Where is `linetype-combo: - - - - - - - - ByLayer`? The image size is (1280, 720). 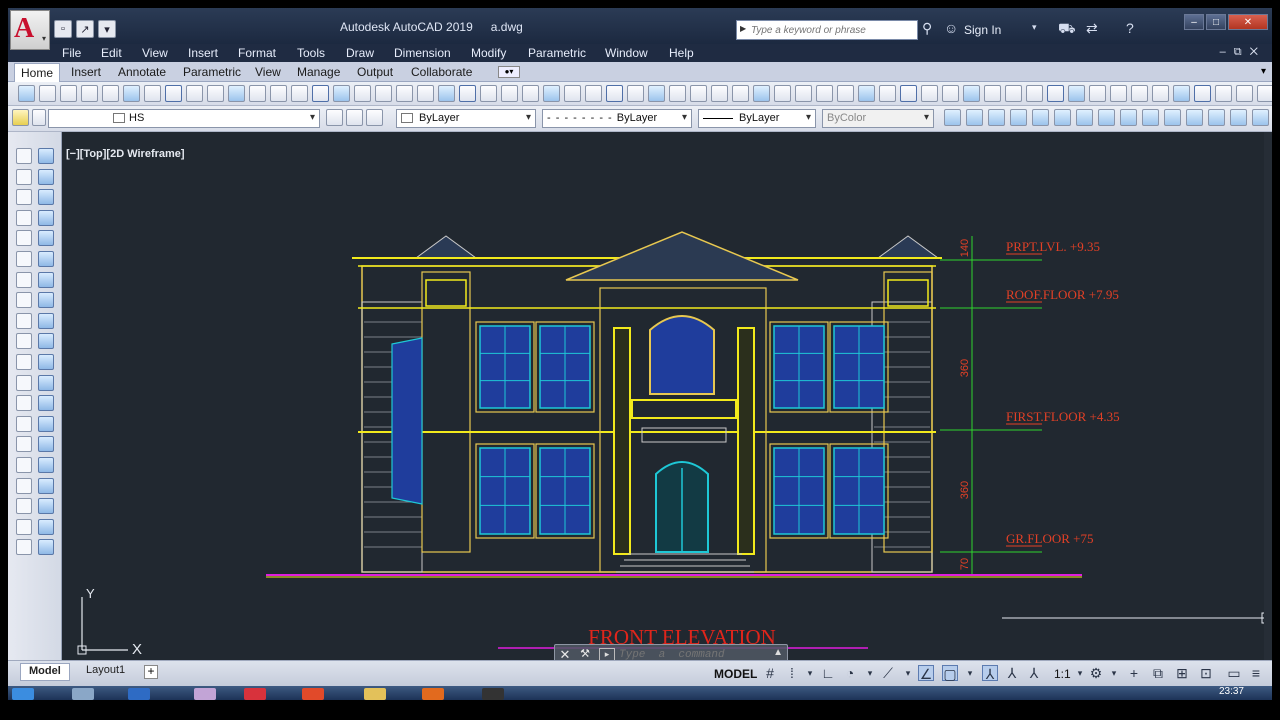
linetype-combo: - - - - - - - - ByLayer is located at coordinates (617, 118).